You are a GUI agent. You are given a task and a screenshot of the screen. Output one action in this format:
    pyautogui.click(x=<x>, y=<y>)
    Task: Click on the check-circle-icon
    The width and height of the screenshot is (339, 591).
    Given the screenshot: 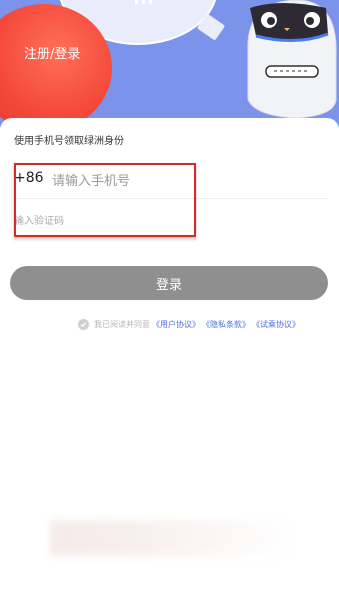 What is the action you would take?
    pyautogui.click(x=83, y=324)
    